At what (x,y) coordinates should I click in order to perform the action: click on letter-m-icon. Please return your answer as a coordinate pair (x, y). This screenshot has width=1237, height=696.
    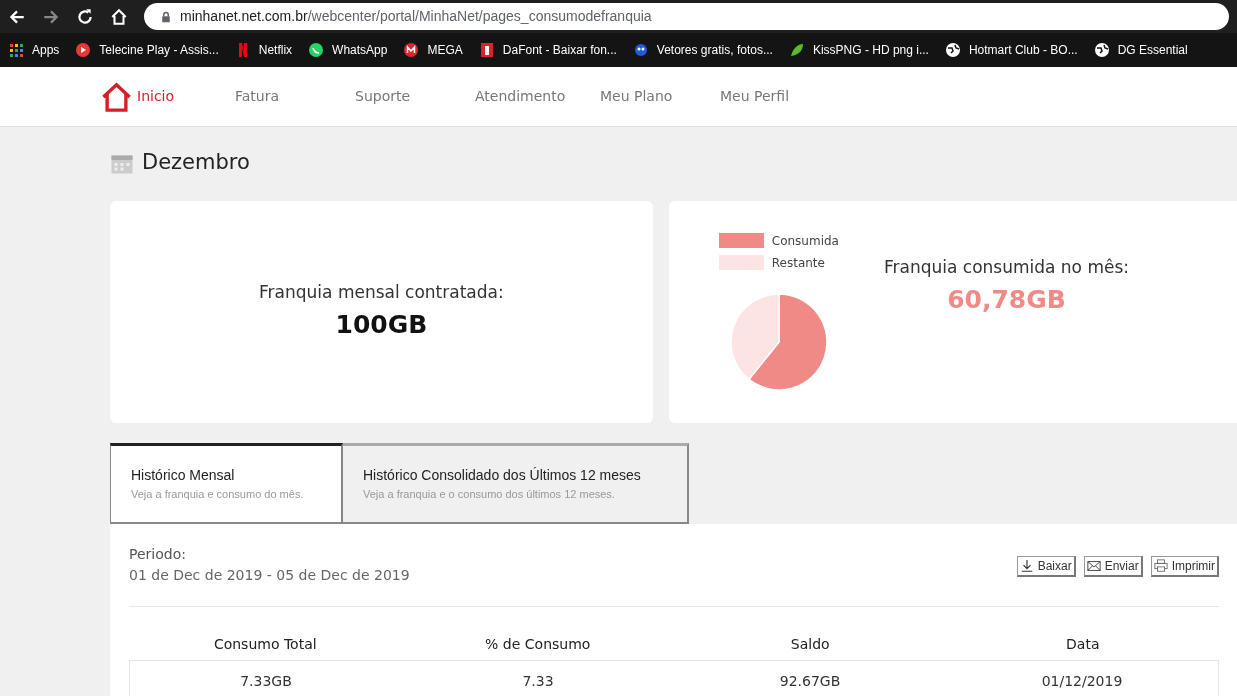
    Looking at the image, I should click on (411, 50).